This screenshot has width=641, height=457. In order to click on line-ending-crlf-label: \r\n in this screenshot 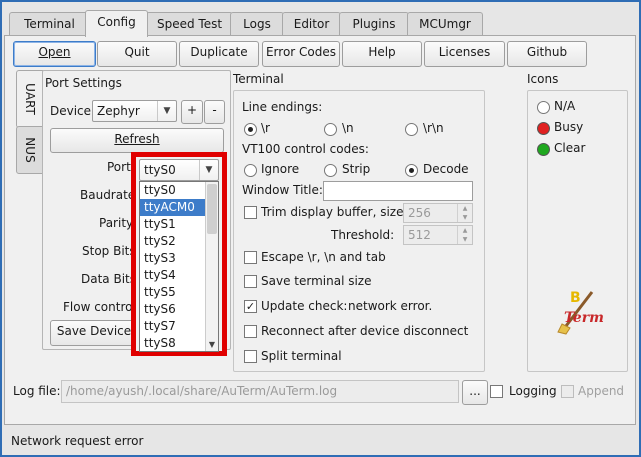, I will do `click(433, 128)`.